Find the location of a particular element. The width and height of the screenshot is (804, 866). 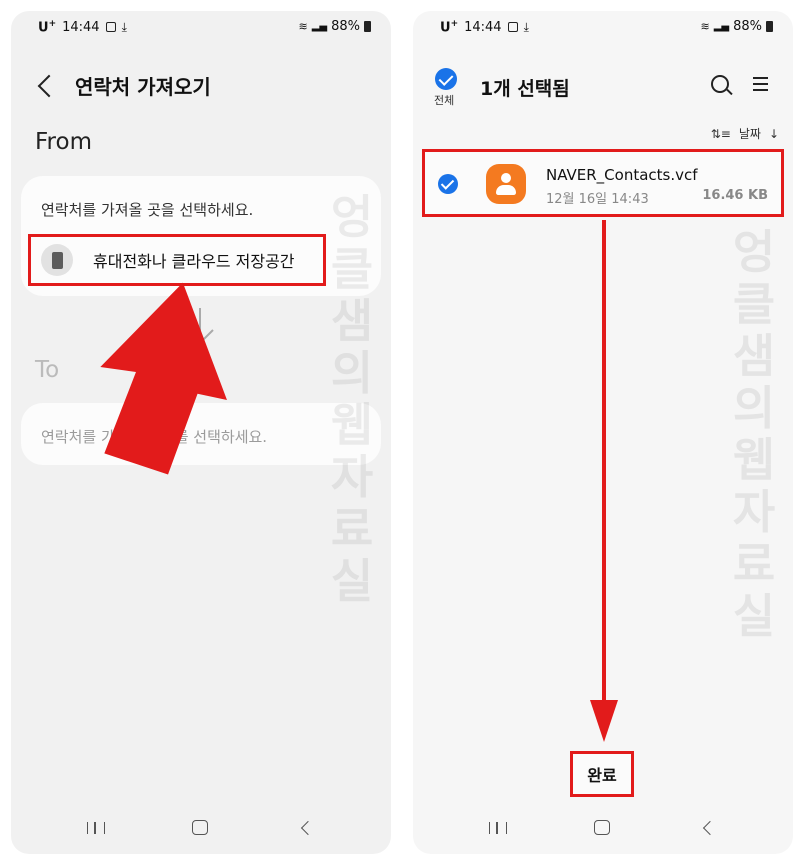

source-option-label: 휴대전화나 클라우드 저장공간 is located at coordinates (194, 261).